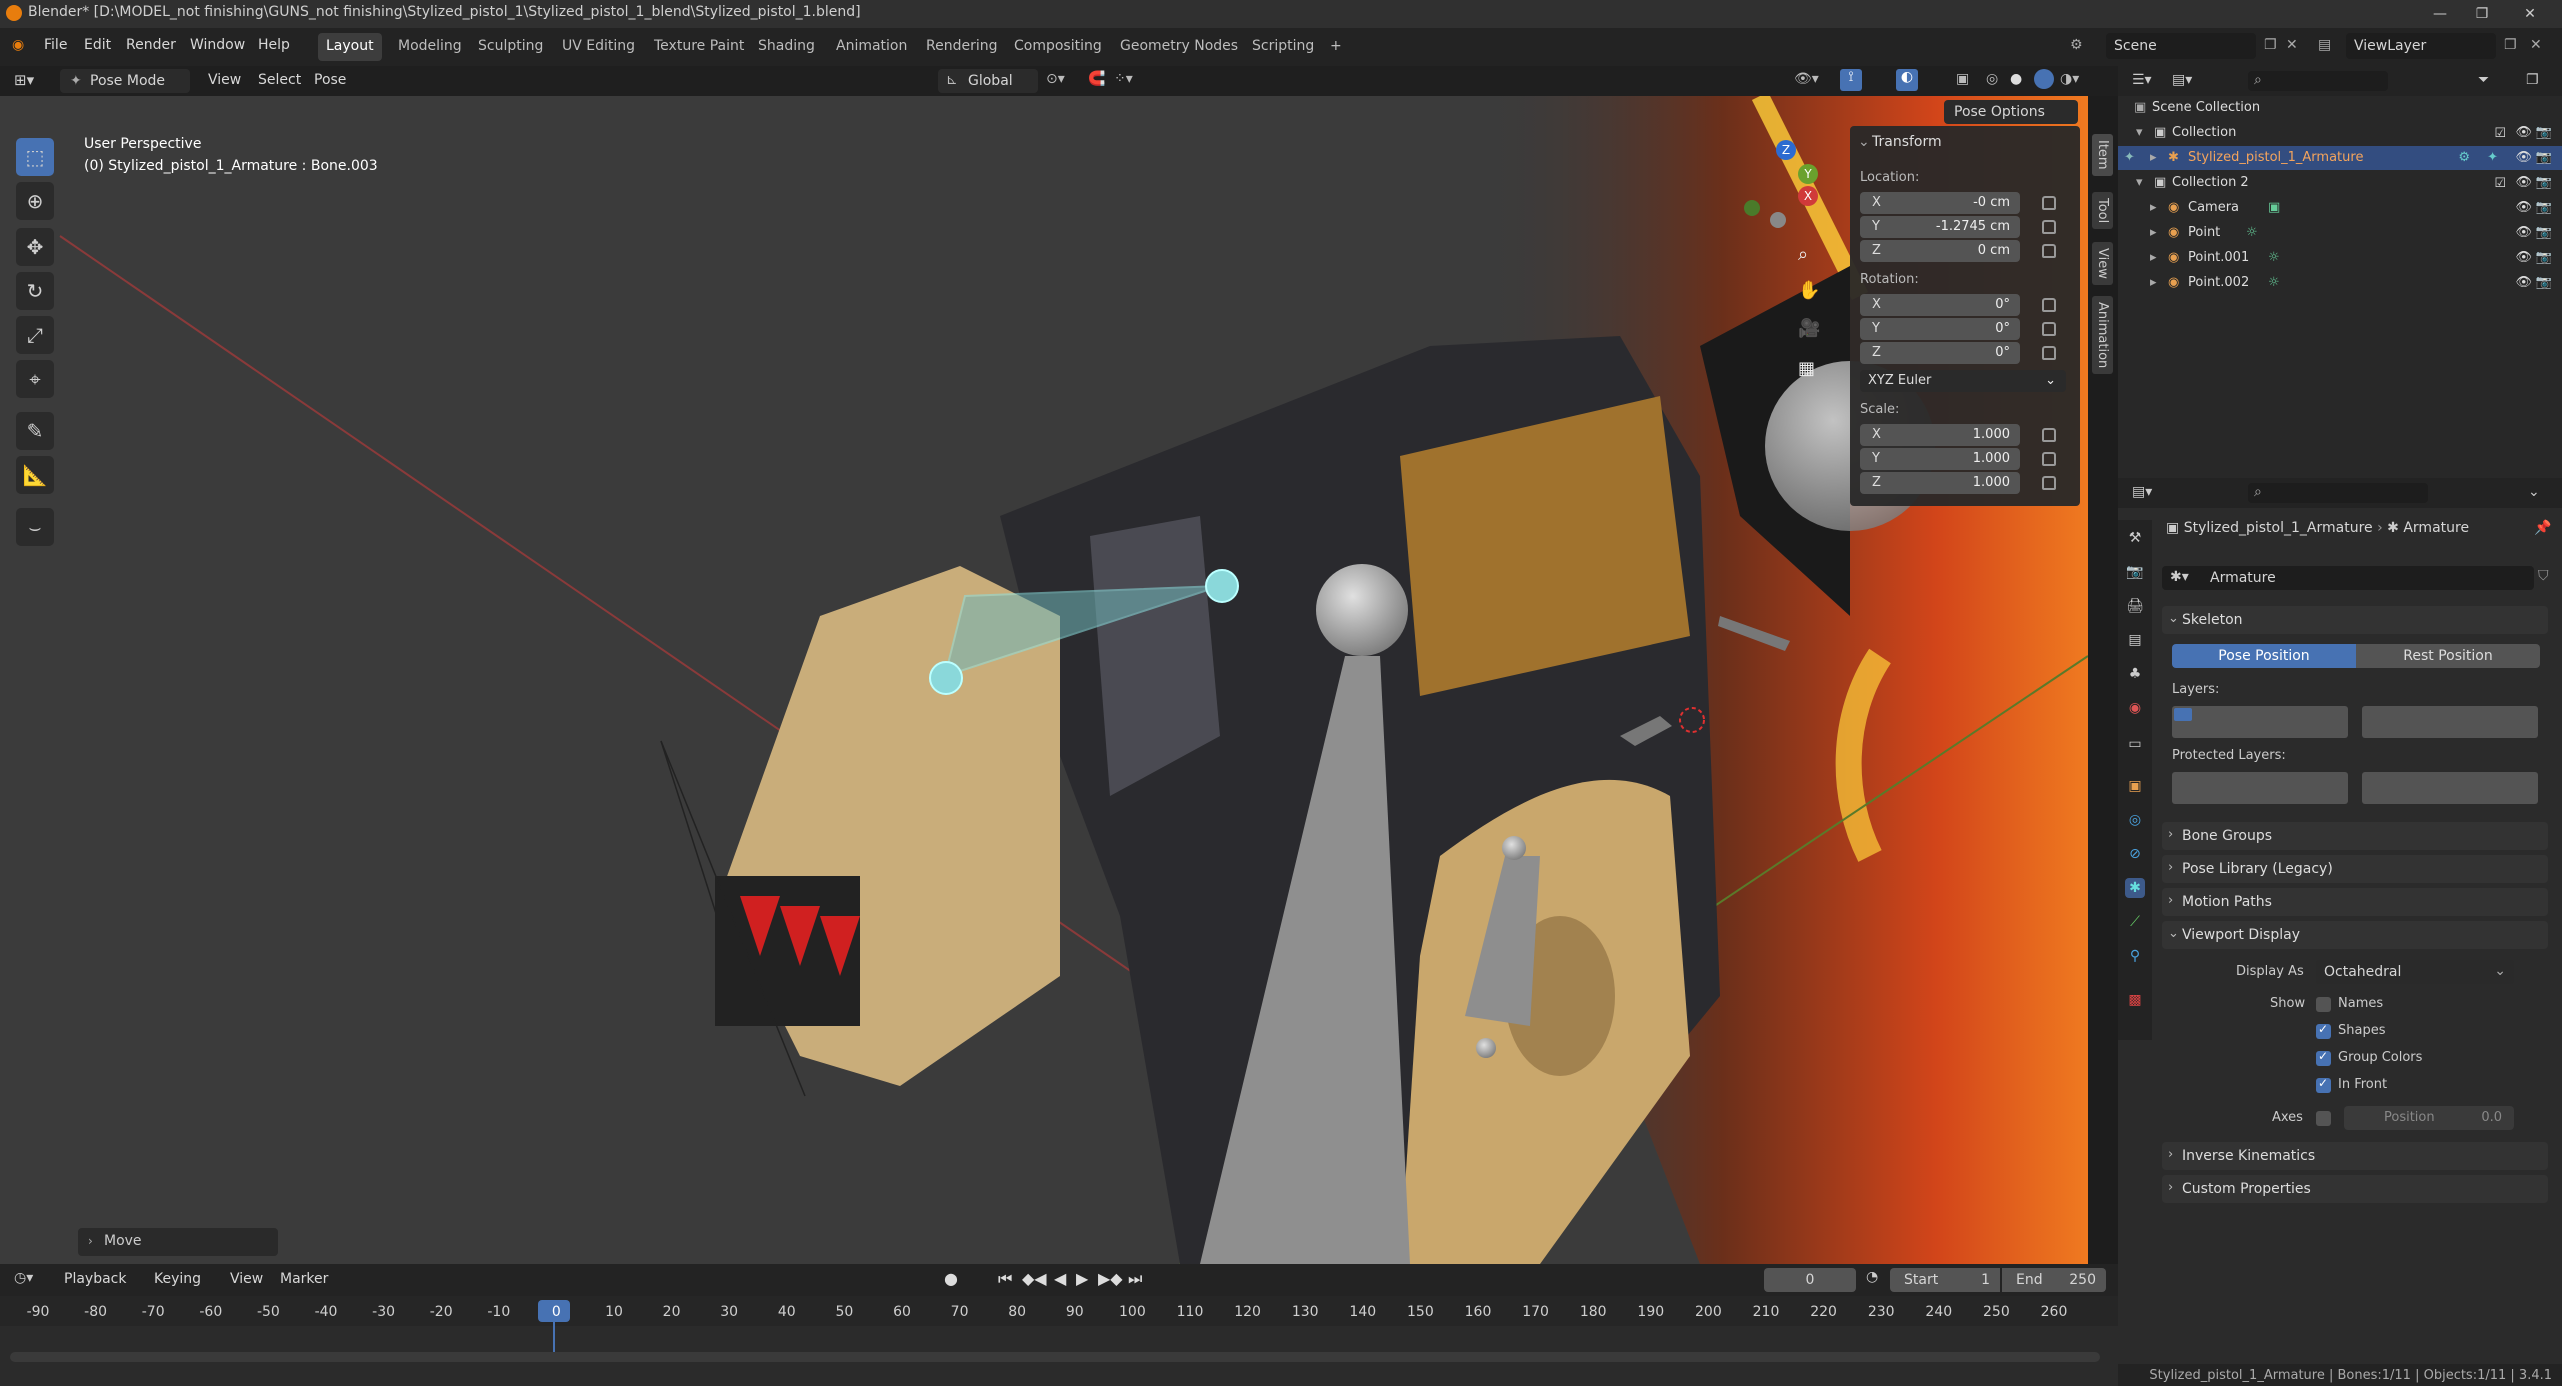  I want to click on rendered-shading-icon: ◑▾, so click(2069, 79).